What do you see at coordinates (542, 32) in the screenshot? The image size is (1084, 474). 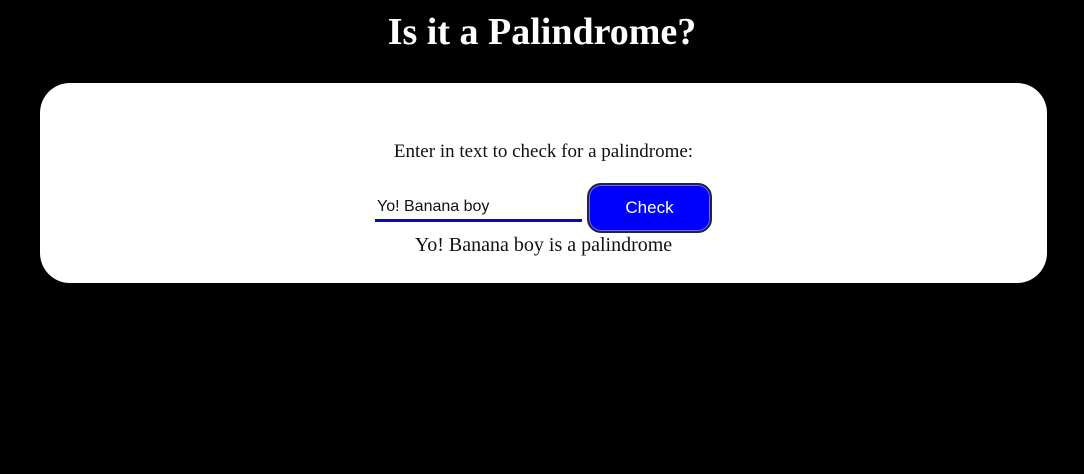 I see `page-title: Is it a Palindrome?` at bounding box center [542, 32].